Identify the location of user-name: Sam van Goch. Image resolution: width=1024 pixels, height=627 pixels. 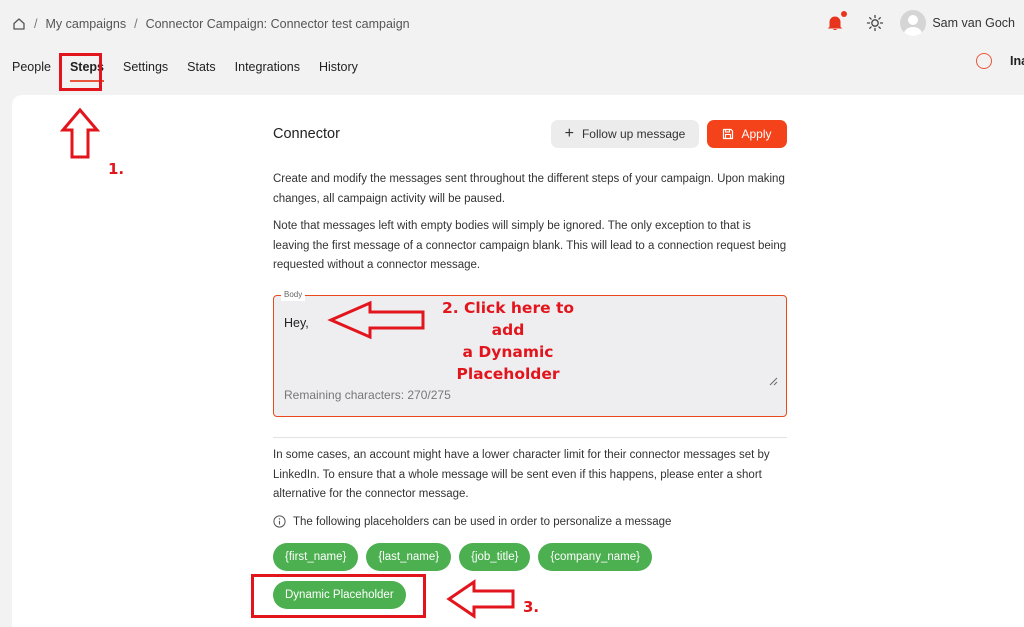
(973, 23).